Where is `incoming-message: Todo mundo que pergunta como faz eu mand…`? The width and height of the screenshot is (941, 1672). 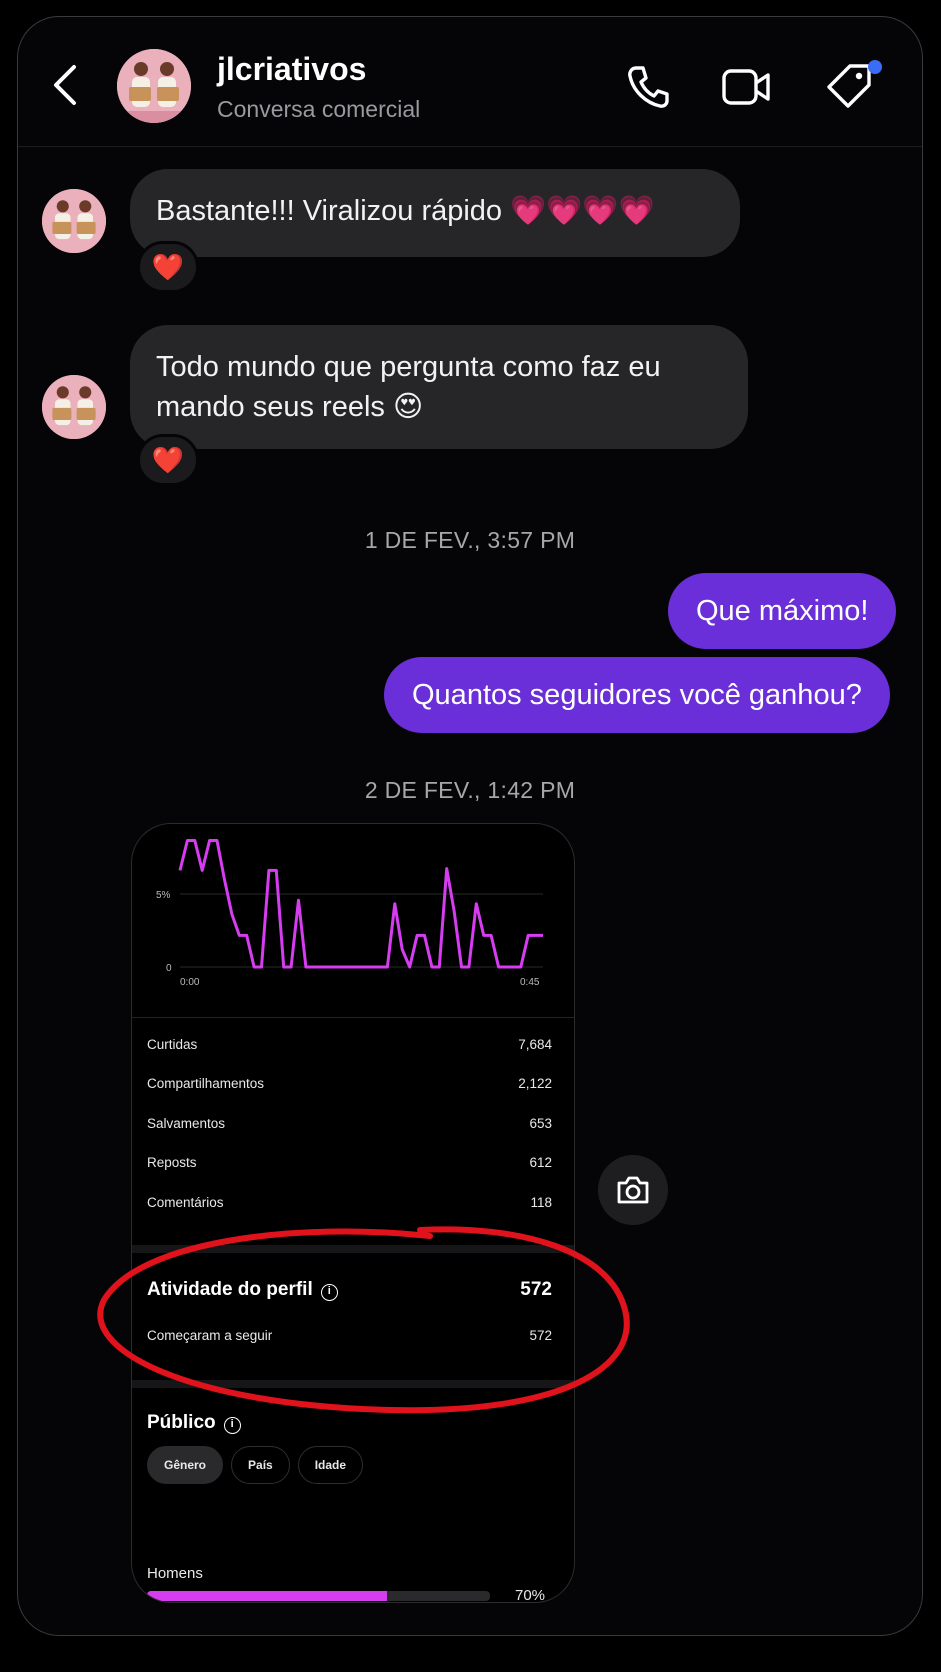
incoming-message: Todo mundo que pergunta como faz eu mand… is located at coordinates (439, 387).